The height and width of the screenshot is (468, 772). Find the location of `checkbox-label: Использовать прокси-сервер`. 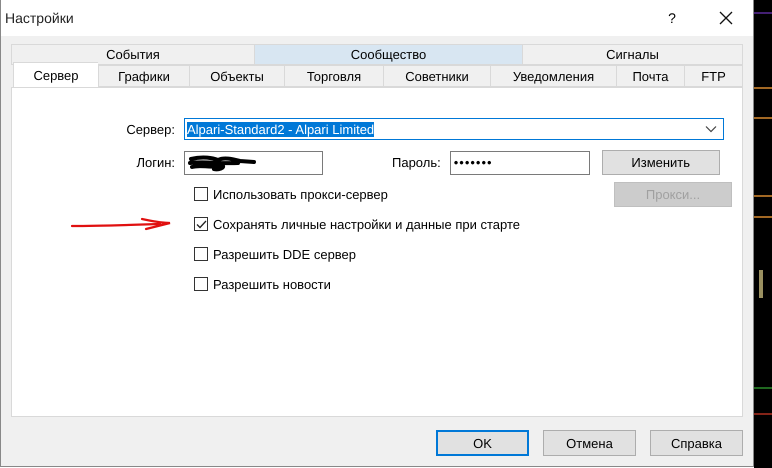

checkbox-label: Использовать прокси-сервер is located at coordinates (300, 194).